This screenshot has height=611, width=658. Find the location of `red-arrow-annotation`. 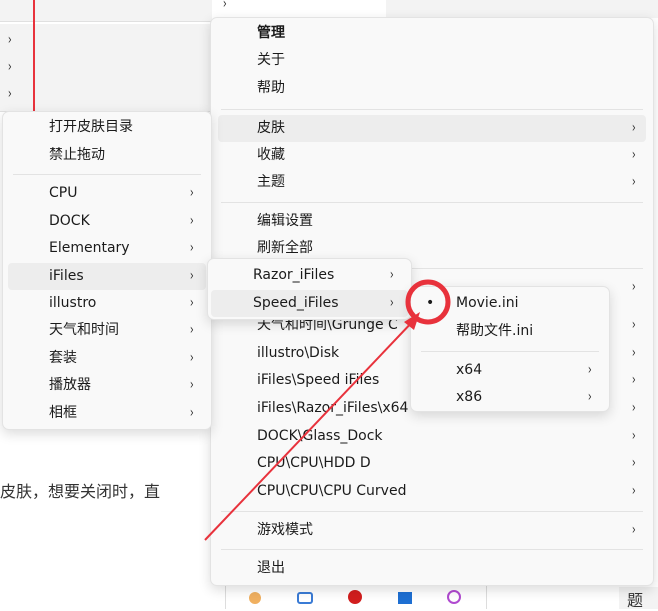

red-arrow-annotation is located at coordinates (310, 429).